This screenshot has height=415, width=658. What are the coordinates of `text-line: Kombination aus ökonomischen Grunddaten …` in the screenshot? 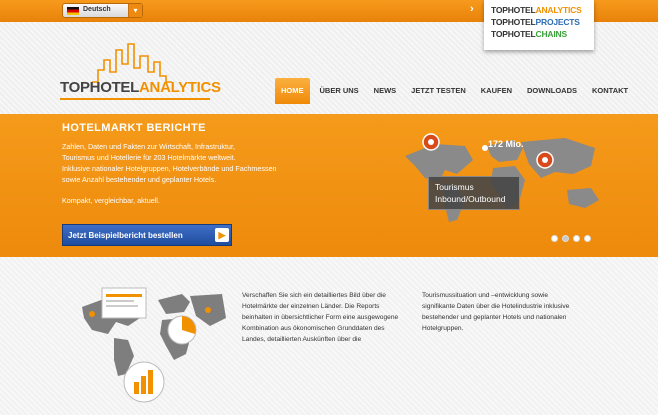 It's located at (313, 328).